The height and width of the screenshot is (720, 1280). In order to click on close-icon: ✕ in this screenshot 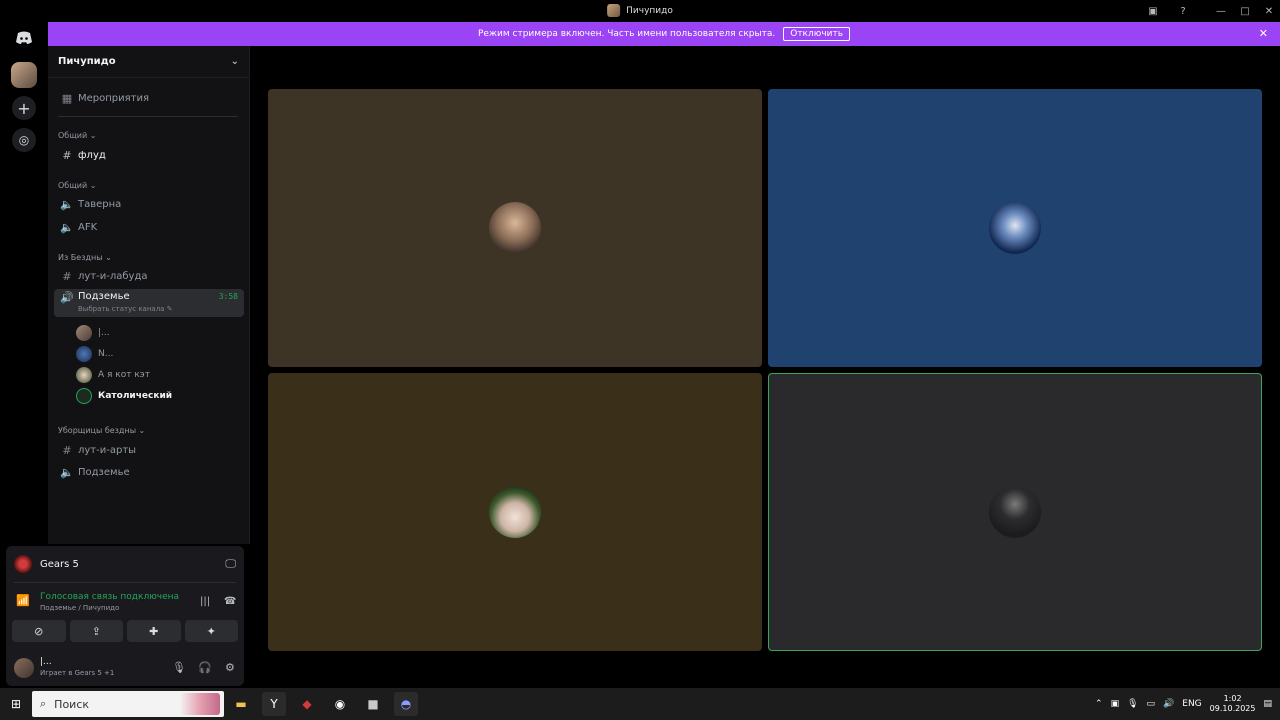, I will do `click(1263, 33)`.